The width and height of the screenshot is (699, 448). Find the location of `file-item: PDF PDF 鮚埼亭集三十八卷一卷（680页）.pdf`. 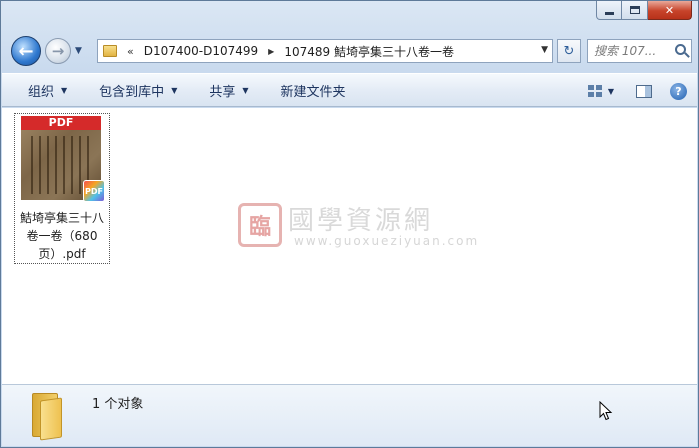

file-item: PDF PDF 鮚埼亭集三十八卷一卷（680页）.pdf is located at coordinates (62, 188).